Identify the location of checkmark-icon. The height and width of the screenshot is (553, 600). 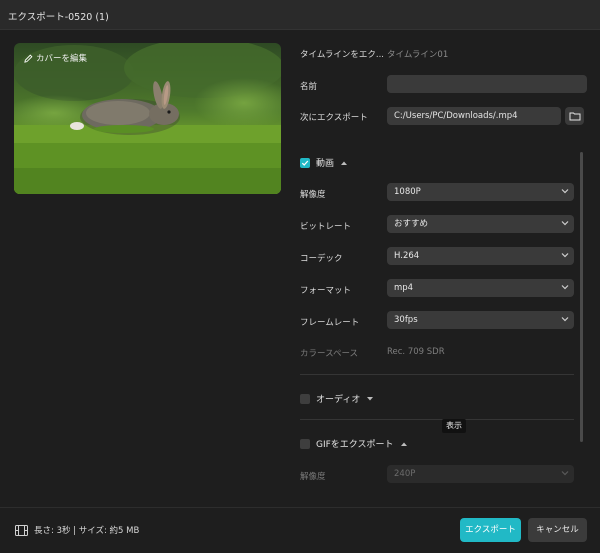
(305, 163).